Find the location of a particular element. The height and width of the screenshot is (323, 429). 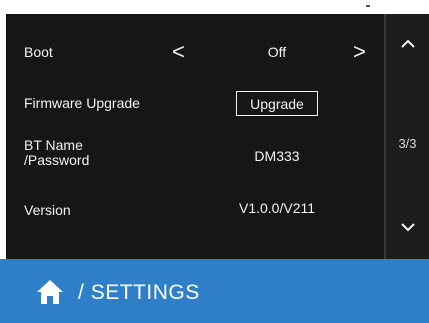

top-mark is located at coordinates (368, 6).